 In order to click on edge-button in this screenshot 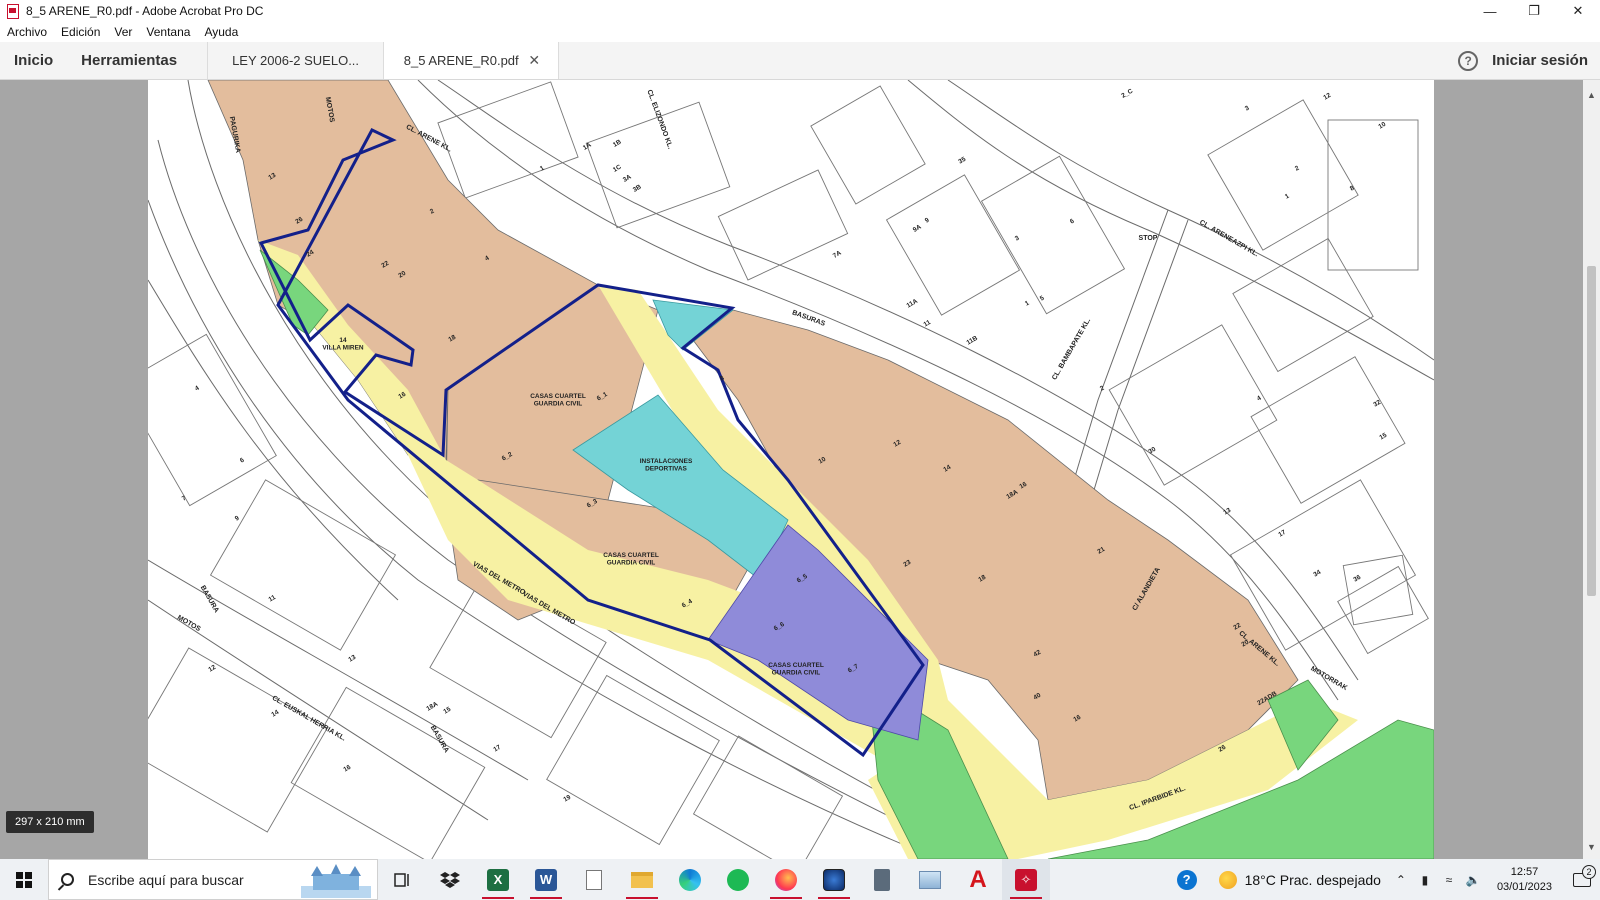, I will do `click(690, 879)`.